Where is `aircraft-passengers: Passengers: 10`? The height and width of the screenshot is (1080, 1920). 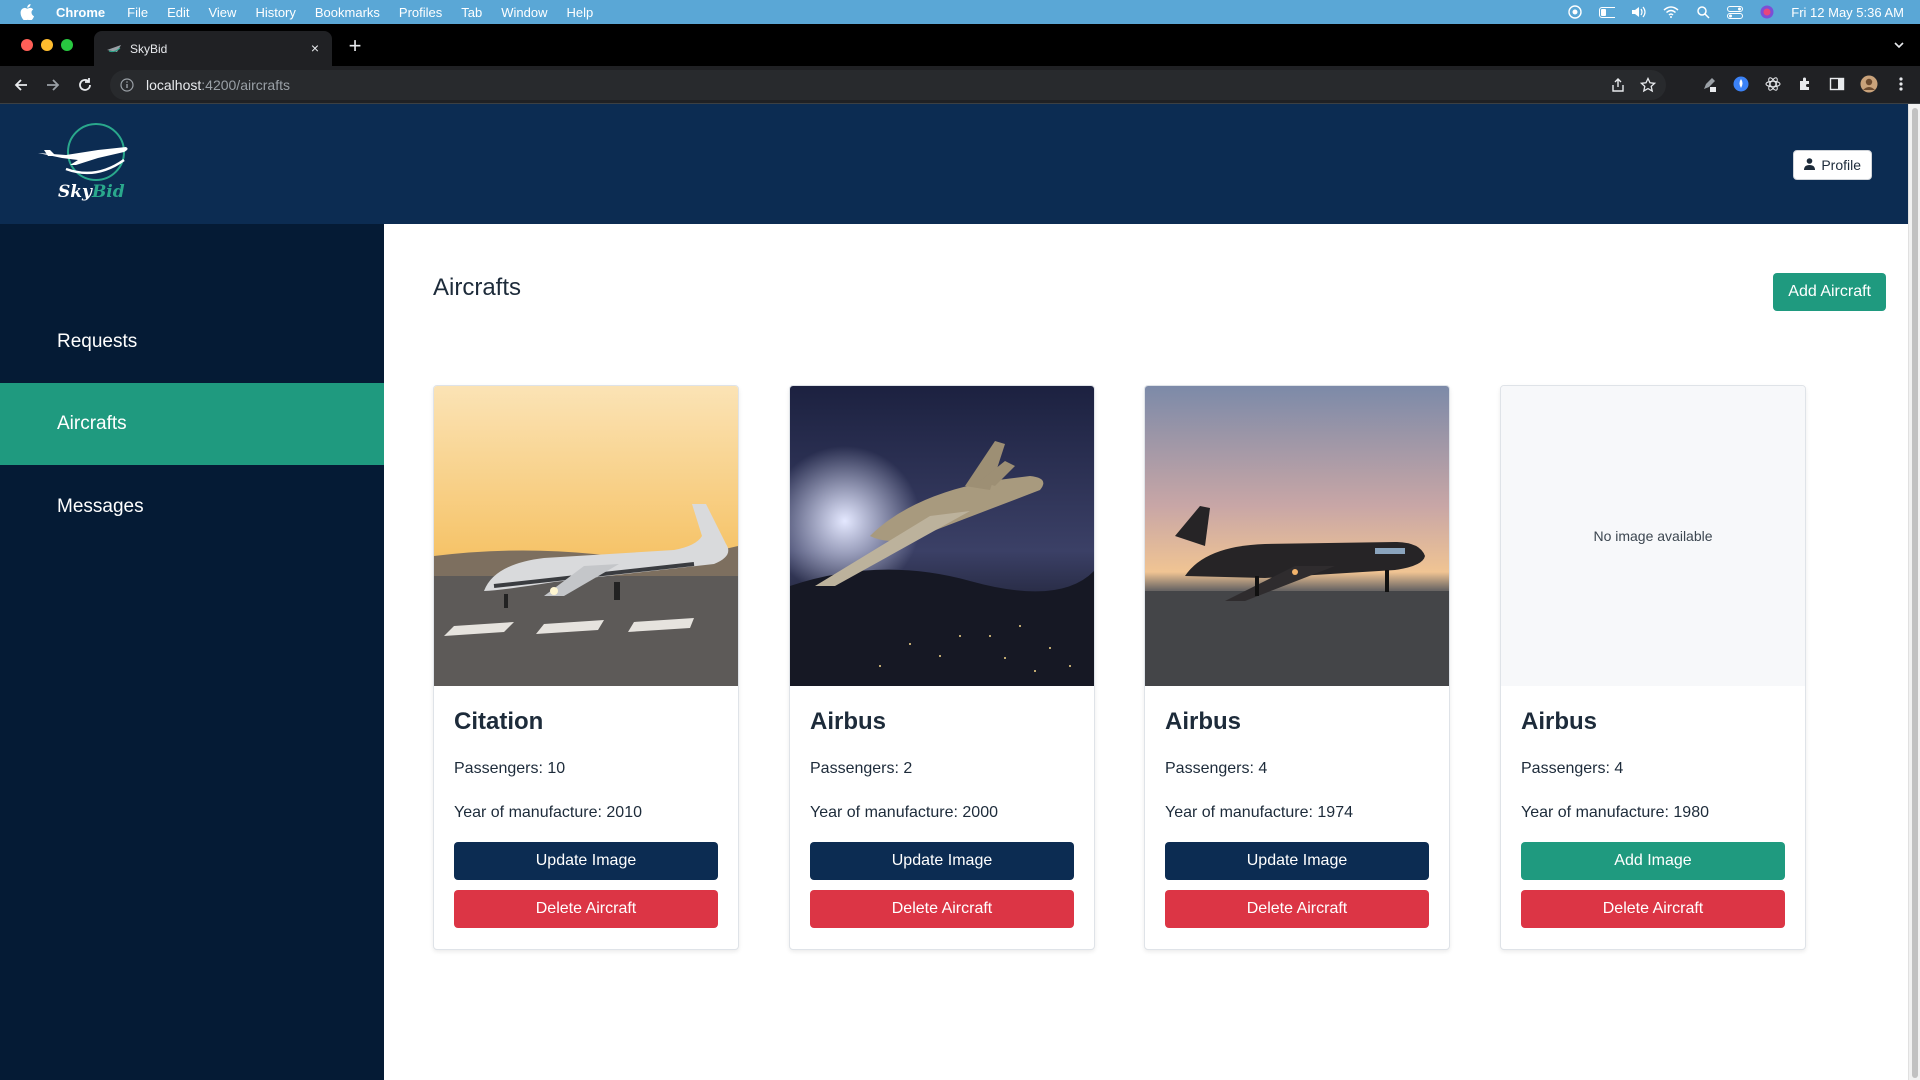
aircraft-passengers: Passengers: 10 is located at coordinates (510, 768).